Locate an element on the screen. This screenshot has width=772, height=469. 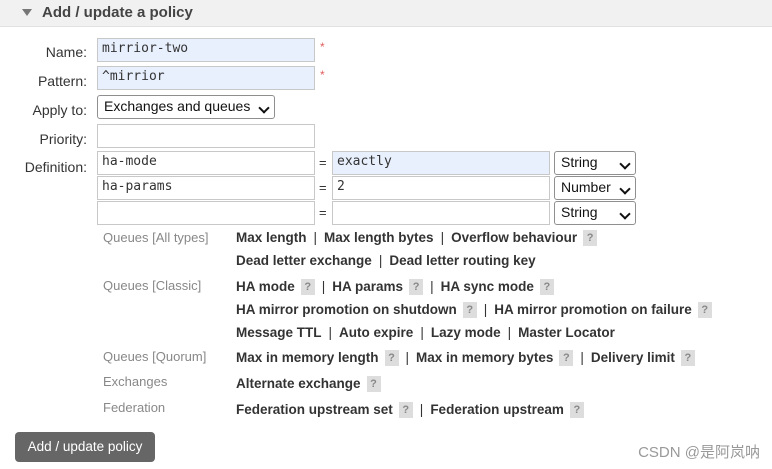
category-exchanges: Exchanges is located at coordinates (135, 381).